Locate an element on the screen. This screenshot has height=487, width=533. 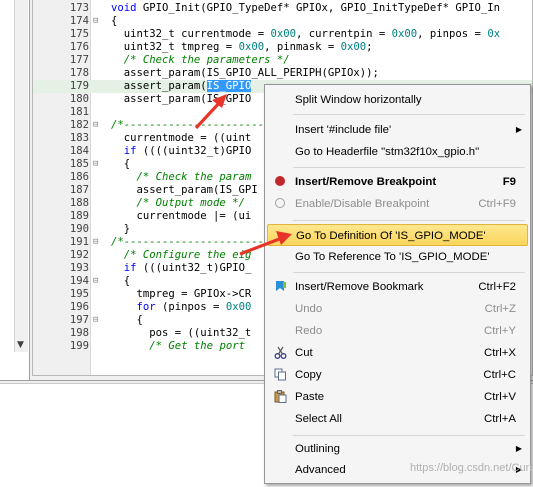
line-number: 199 is located at coordinates (79, 346).